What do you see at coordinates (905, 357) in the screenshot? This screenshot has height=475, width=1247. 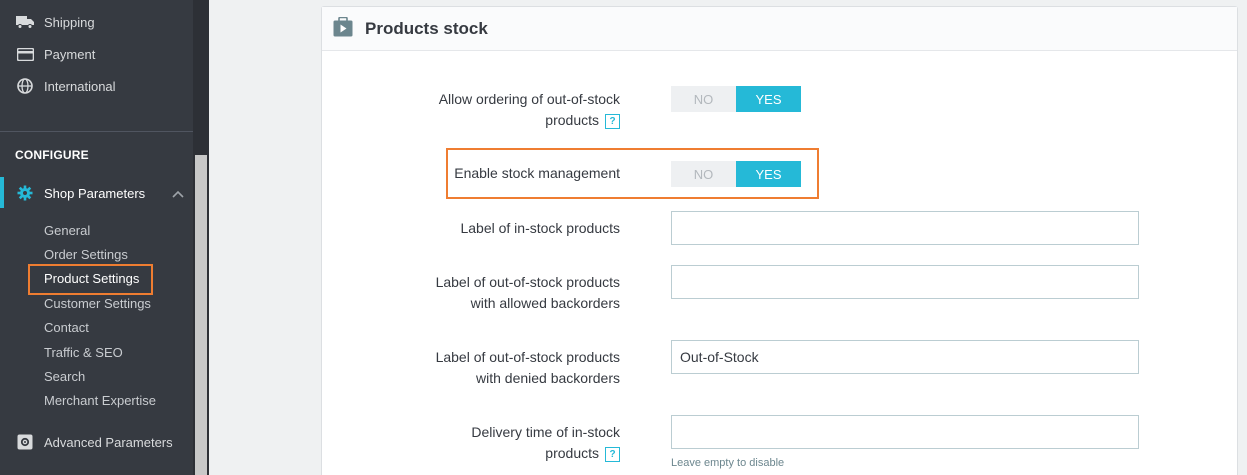 I see `denied-backorders-input` at bounding box center [905, 357].